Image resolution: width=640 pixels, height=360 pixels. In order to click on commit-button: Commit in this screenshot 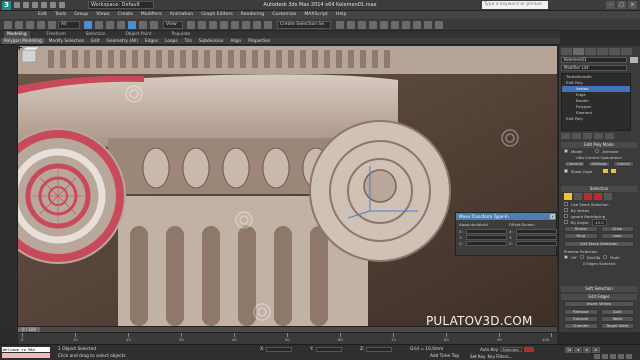, I will do `click(575, 164)`.